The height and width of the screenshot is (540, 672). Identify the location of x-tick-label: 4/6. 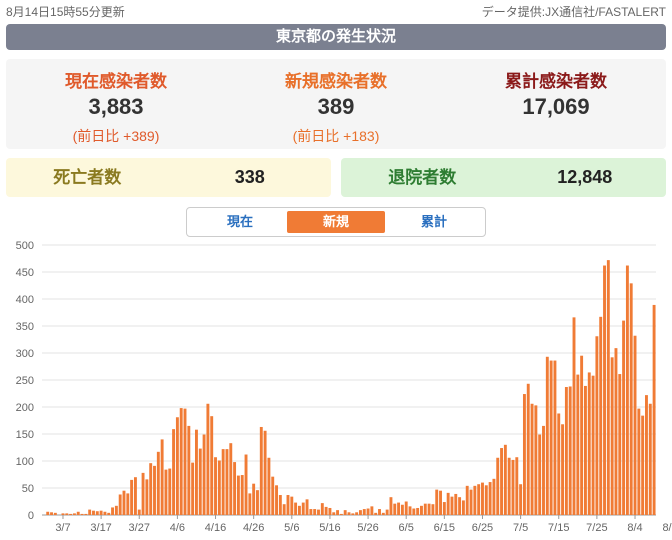
(177, 528).